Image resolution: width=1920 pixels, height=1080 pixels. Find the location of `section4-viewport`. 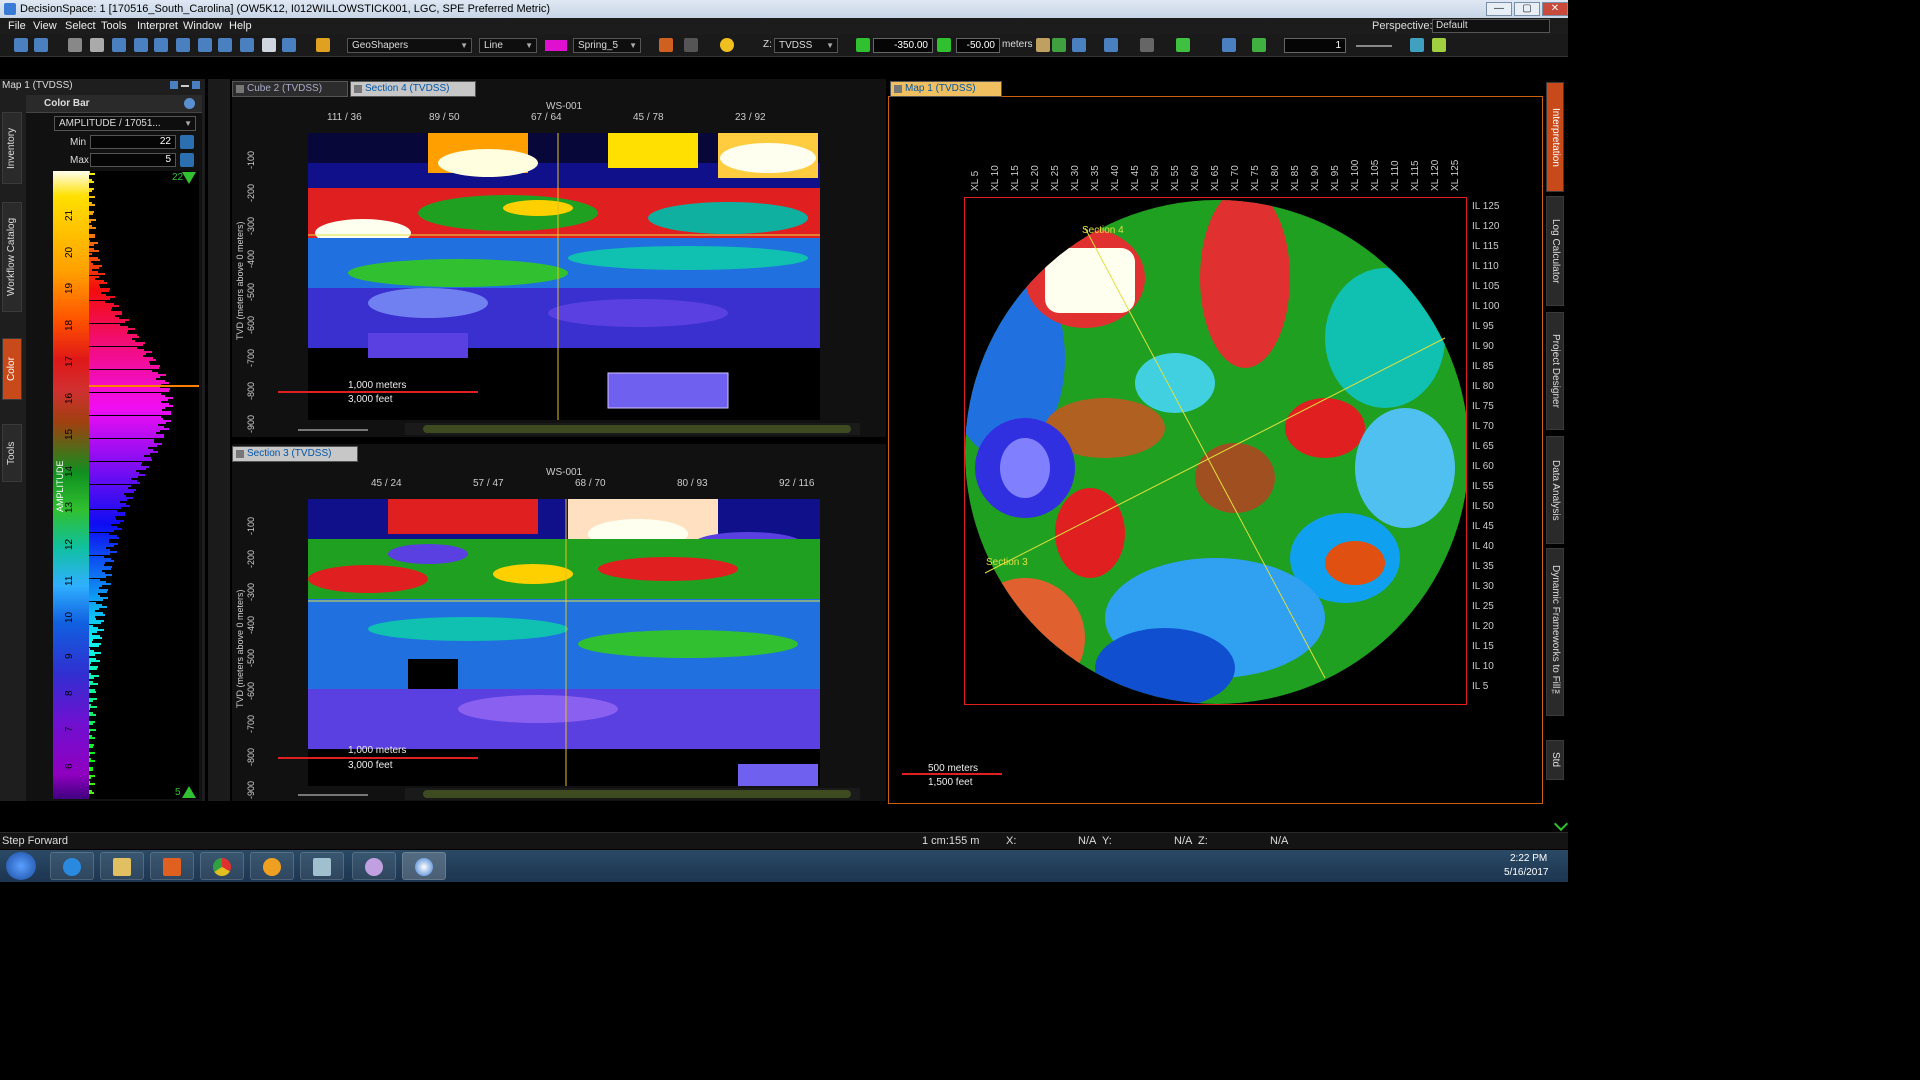

section4-viewport is located at coordinates (564, 276).